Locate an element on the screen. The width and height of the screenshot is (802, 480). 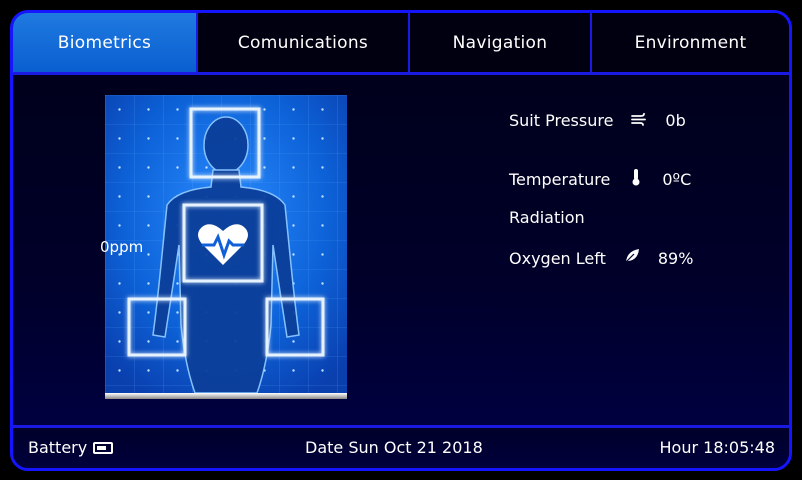
tab-environment: Environment is located at coordinates (690, 42).